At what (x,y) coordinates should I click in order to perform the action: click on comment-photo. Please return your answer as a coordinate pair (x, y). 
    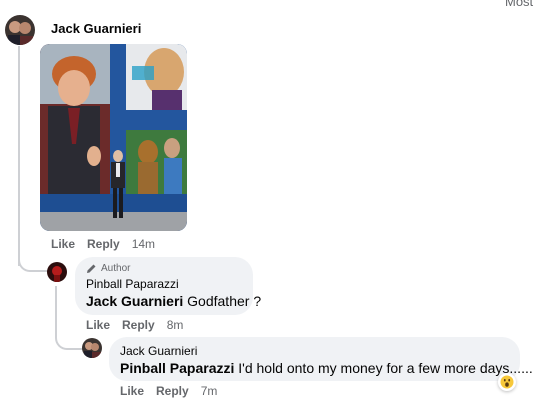
    Looking at the image, I should click on (113, 137).